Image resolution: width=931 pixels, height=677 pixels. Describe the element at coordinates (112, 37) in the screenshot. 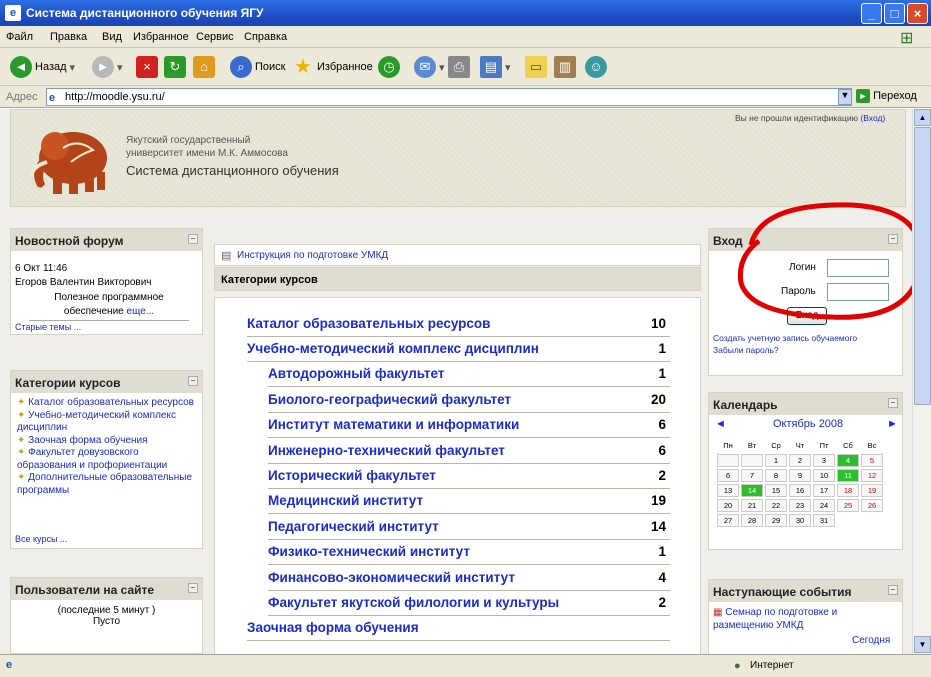

I see `menu-view: Вид` at that location.